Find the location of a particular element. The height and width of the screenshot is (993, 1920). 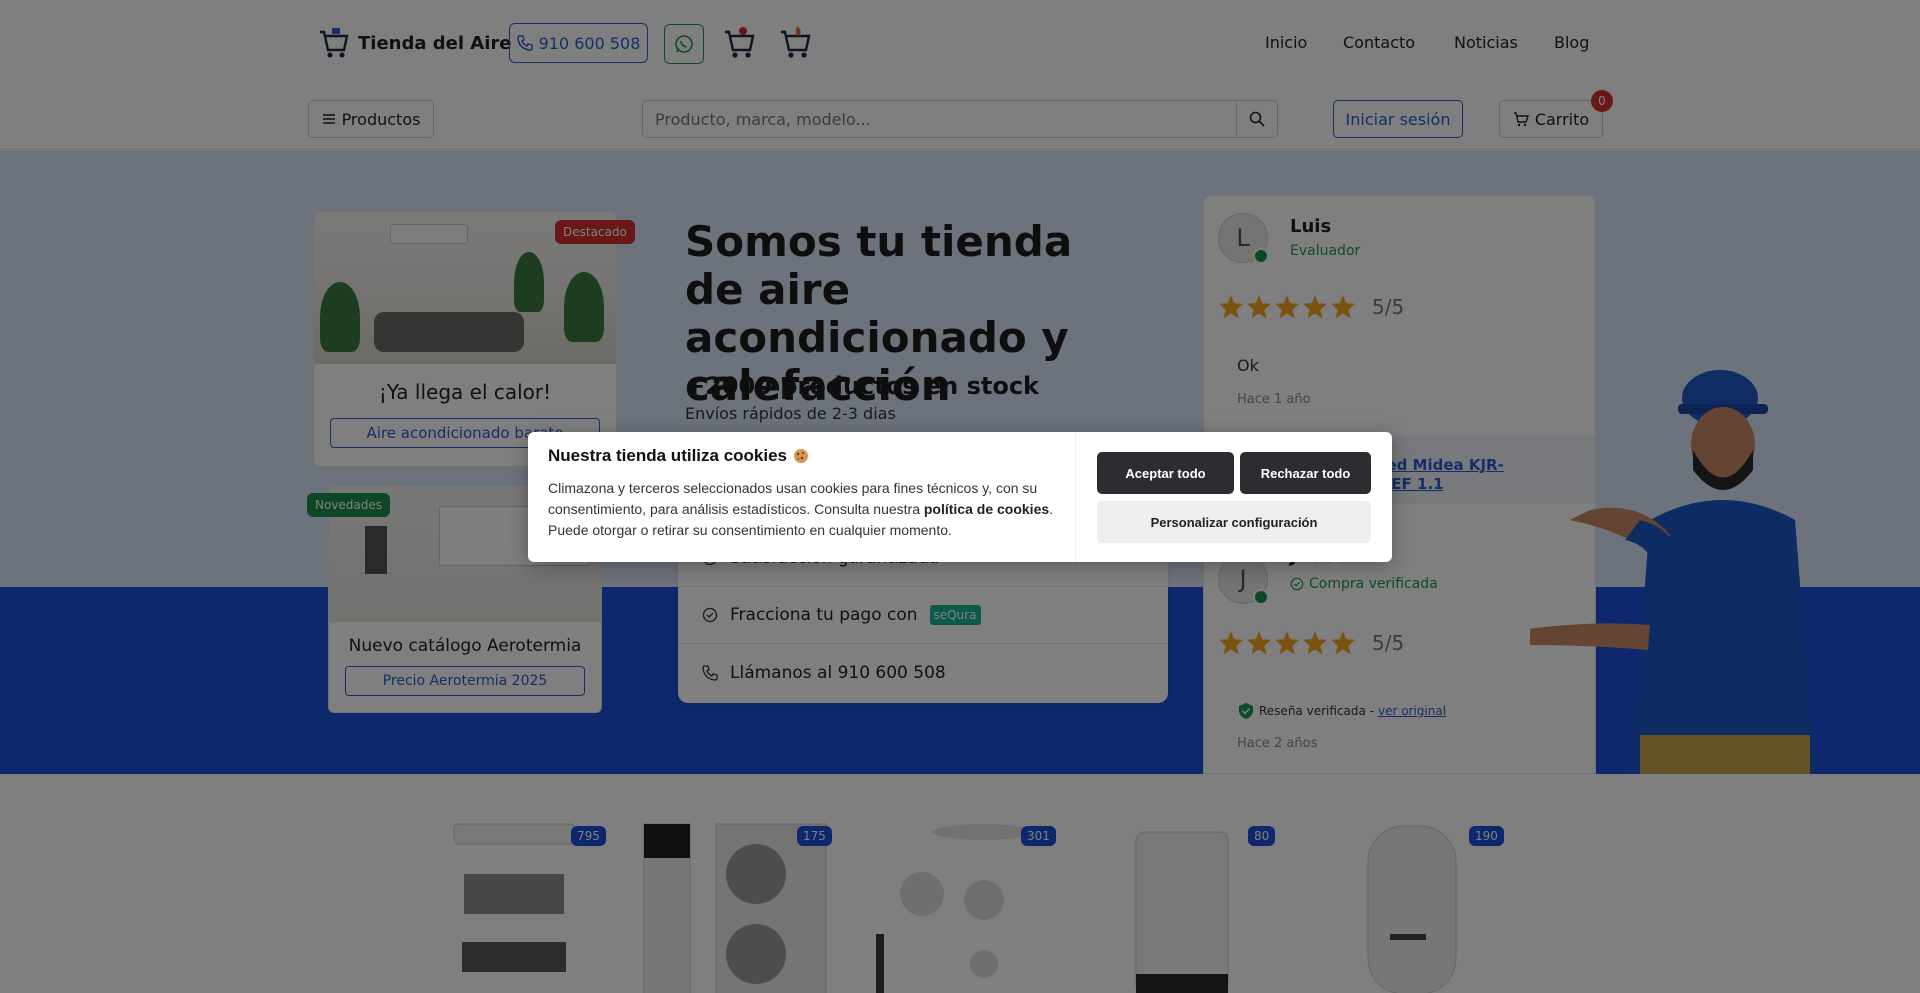

customize-settings-button: Personalizar configuración is located at coordinates (1234, 522).